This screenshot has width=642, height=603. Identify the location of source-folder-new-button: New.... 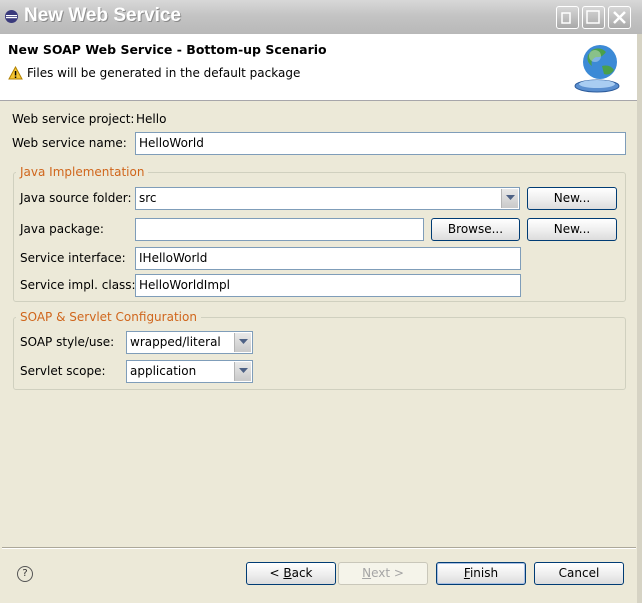
(572, 198).